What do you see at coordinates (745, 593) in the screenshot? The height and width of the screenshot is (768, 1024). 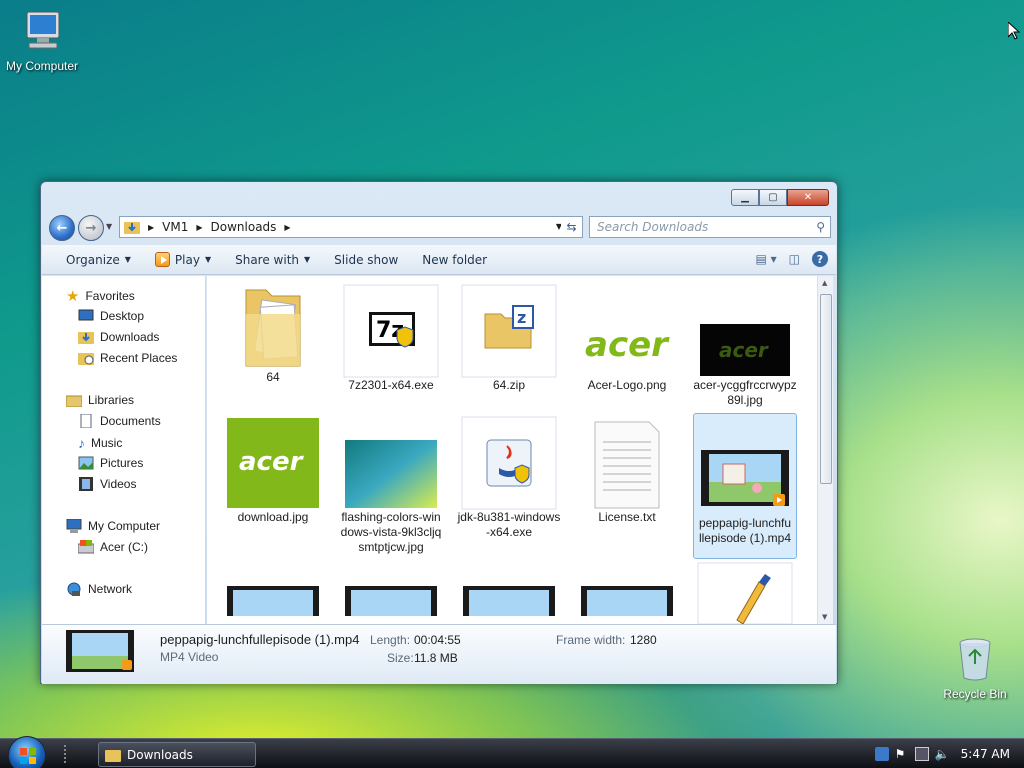 I see `paint-file-icon` at bounding box center [745, 593].